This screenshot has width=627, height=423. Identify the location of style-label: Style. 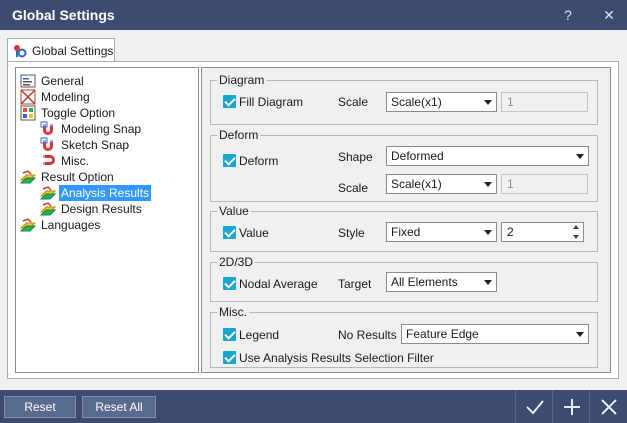
(351, 233).